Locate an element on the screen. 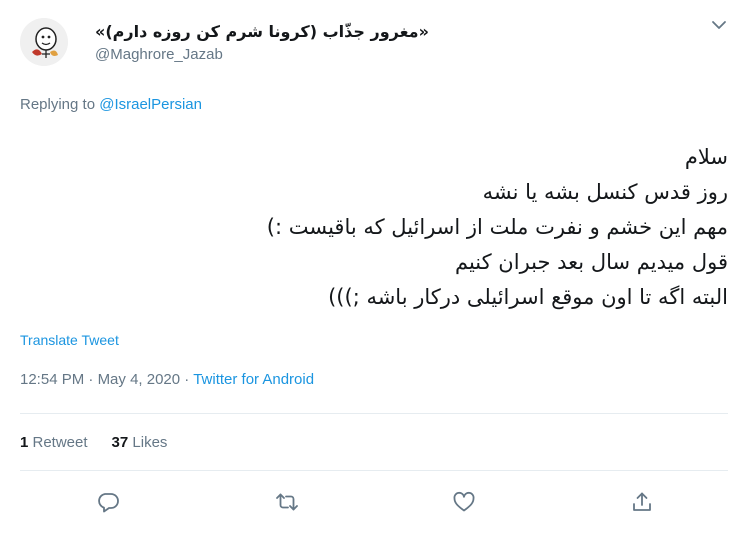 Image resolution: width=748 pixels, height=534 pixels. likes-count: 37 is located at coordinates (120, 442).